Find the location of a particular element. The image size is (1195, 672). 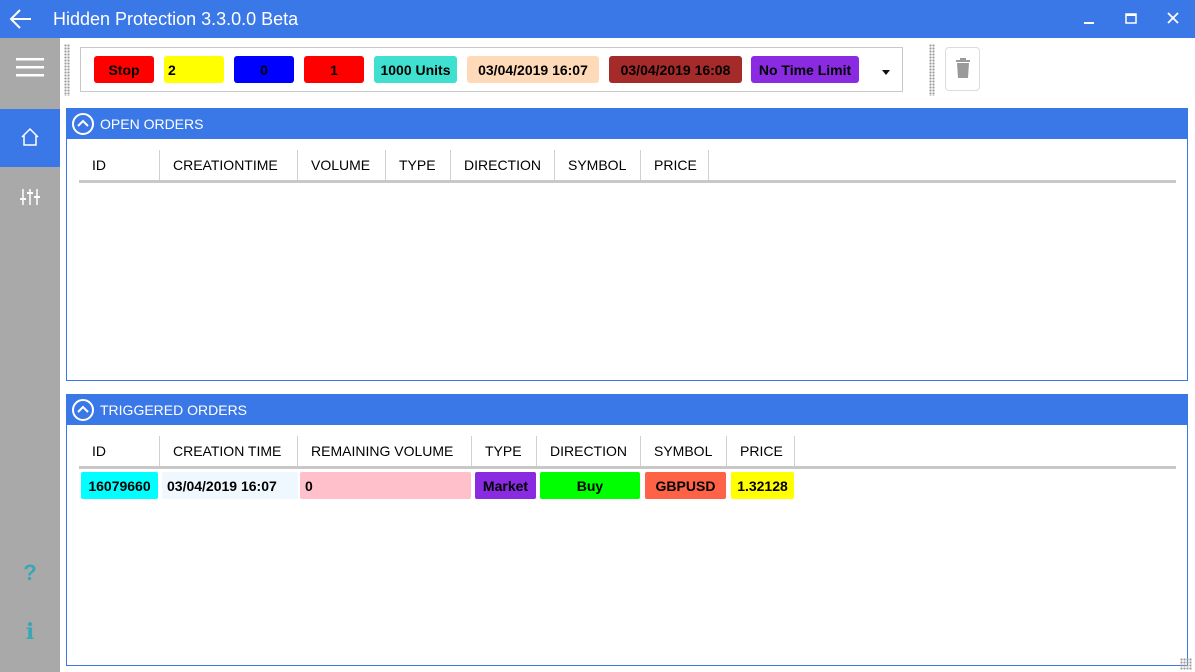

trash-icon is located at coordinates (963, 69).